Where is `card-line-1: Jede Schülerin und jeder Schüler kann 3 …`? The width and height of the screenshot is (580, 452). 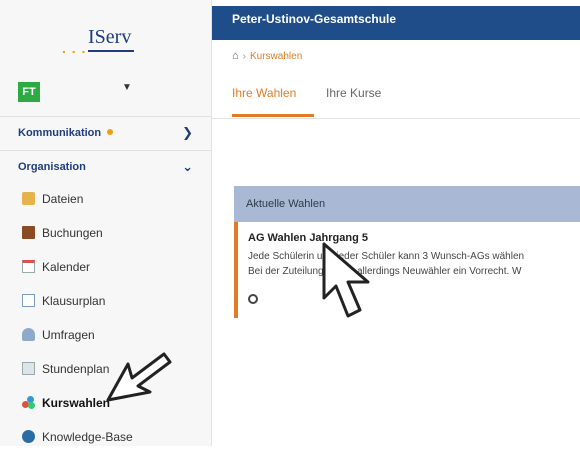
card-line-1: Jede Schülerin und jeder Schüler kann 3 … is located at coordinates (386, 256).